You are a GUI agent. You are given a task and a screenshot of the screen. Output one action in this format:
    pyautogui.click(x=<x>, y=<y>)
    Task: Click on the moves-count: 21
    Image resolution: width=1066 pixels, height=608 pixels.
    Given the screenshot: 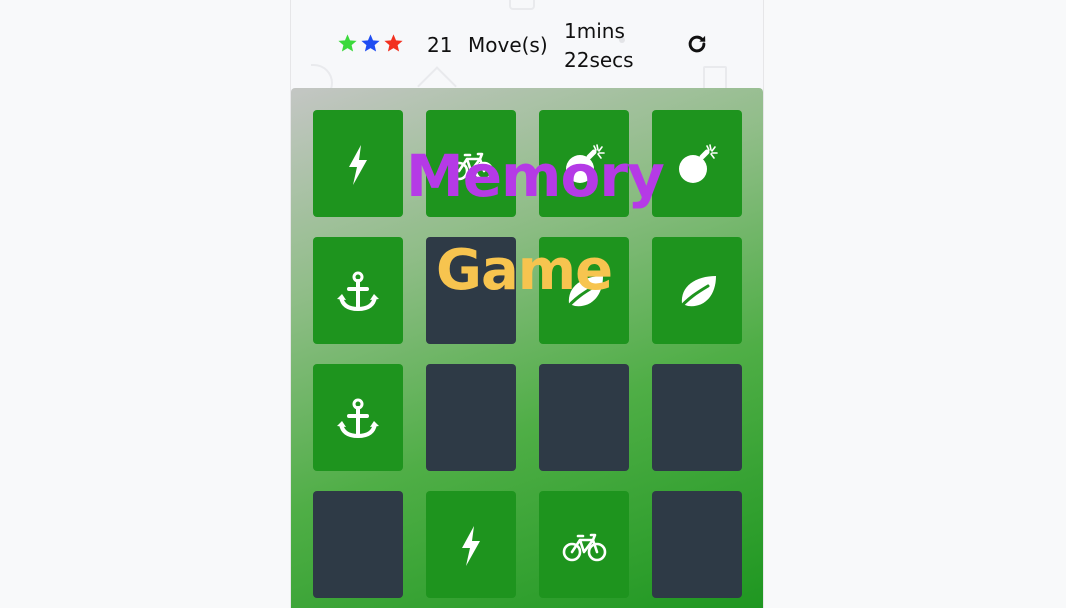 What is the action you would take?
    pyautogui.click(x=440, y=45)
    